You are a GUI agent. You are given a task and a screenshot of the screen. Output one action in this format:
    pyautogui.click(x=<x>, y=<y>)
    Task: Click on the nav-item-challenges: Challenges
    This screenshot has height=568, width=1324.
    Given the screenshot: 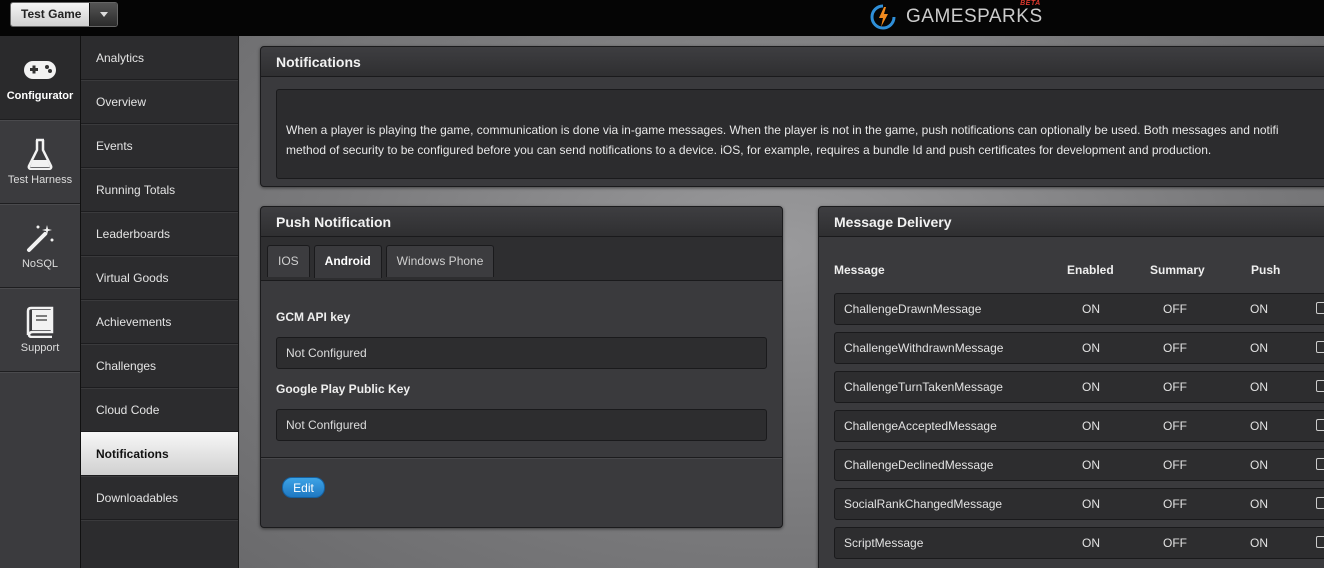 What is the action you would take?
    pyautogui.click(x=159, y=366)
    